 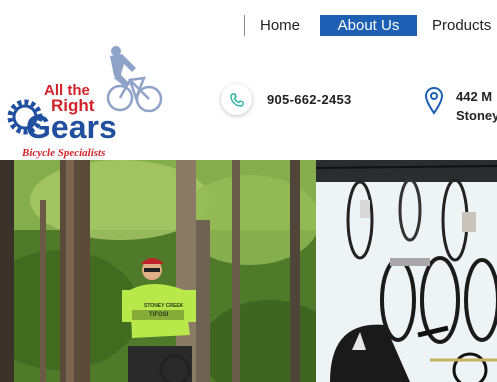 I want to click on location-pin-icon, so click(x=434, y=103).